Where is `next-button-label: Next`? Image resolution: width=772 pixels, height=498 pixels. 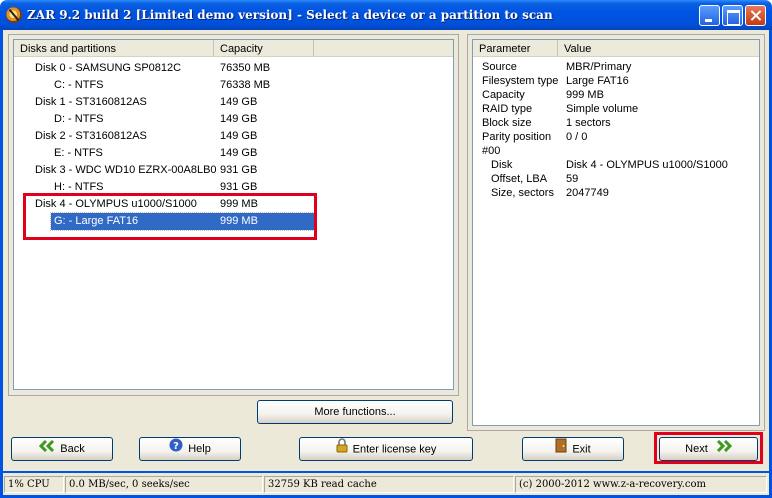
next-button-label: Next is located at coordinates (696, 449).